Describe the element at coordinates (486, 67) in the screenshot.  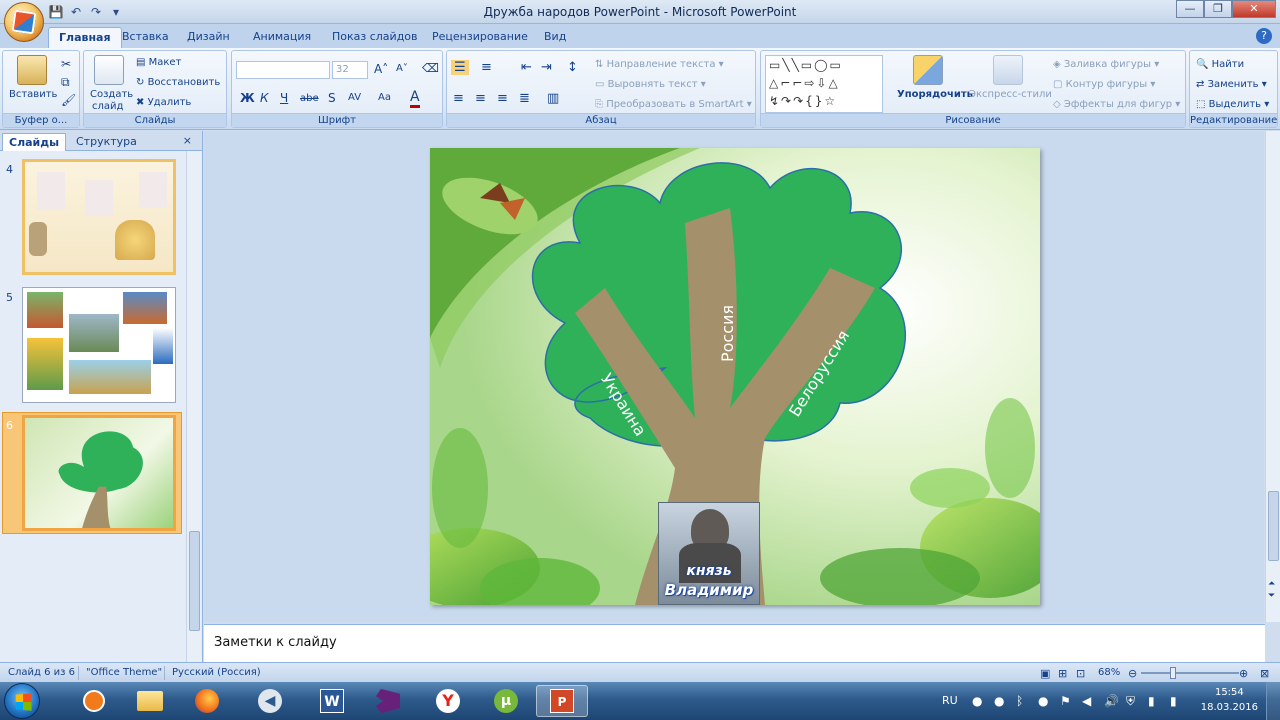
I see `numbering-icon: ≡` at that location.